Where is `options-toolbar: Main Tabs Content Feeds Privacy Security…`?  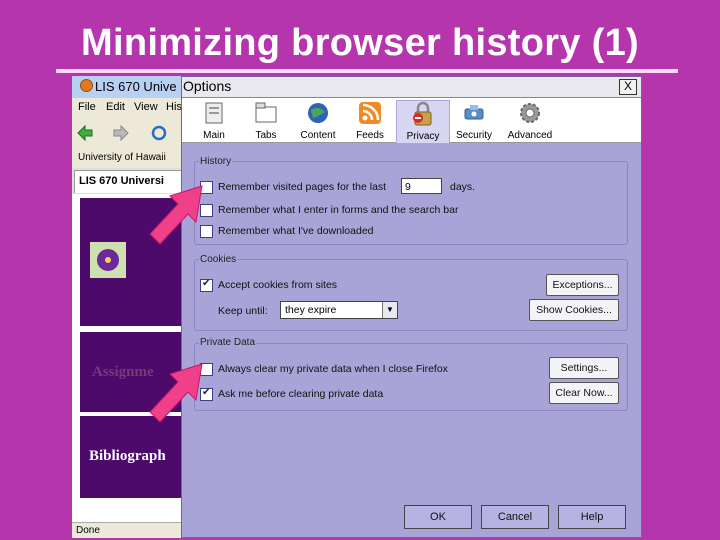 options-toolbar: Main Tabs Content Feeds Privacy Security… is located at coordinates (411, 121).